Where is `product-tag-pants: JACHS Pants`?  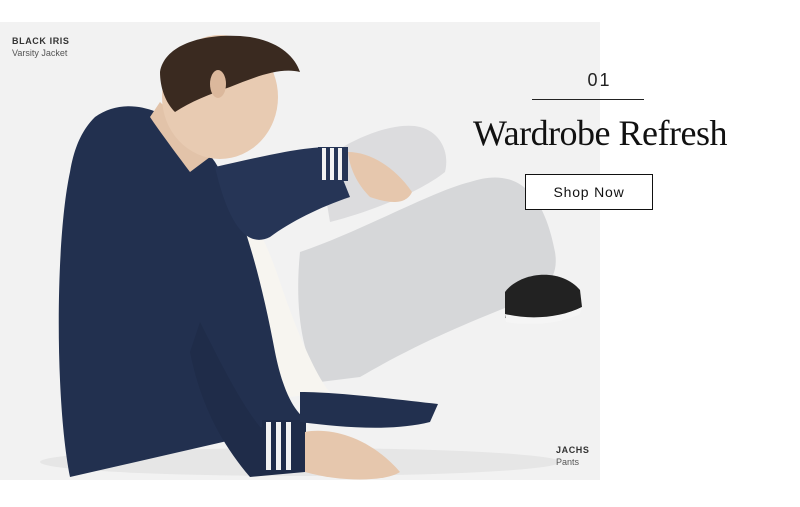 product-tag-pants: JACHS Pants is located at coordinates (573, 456).